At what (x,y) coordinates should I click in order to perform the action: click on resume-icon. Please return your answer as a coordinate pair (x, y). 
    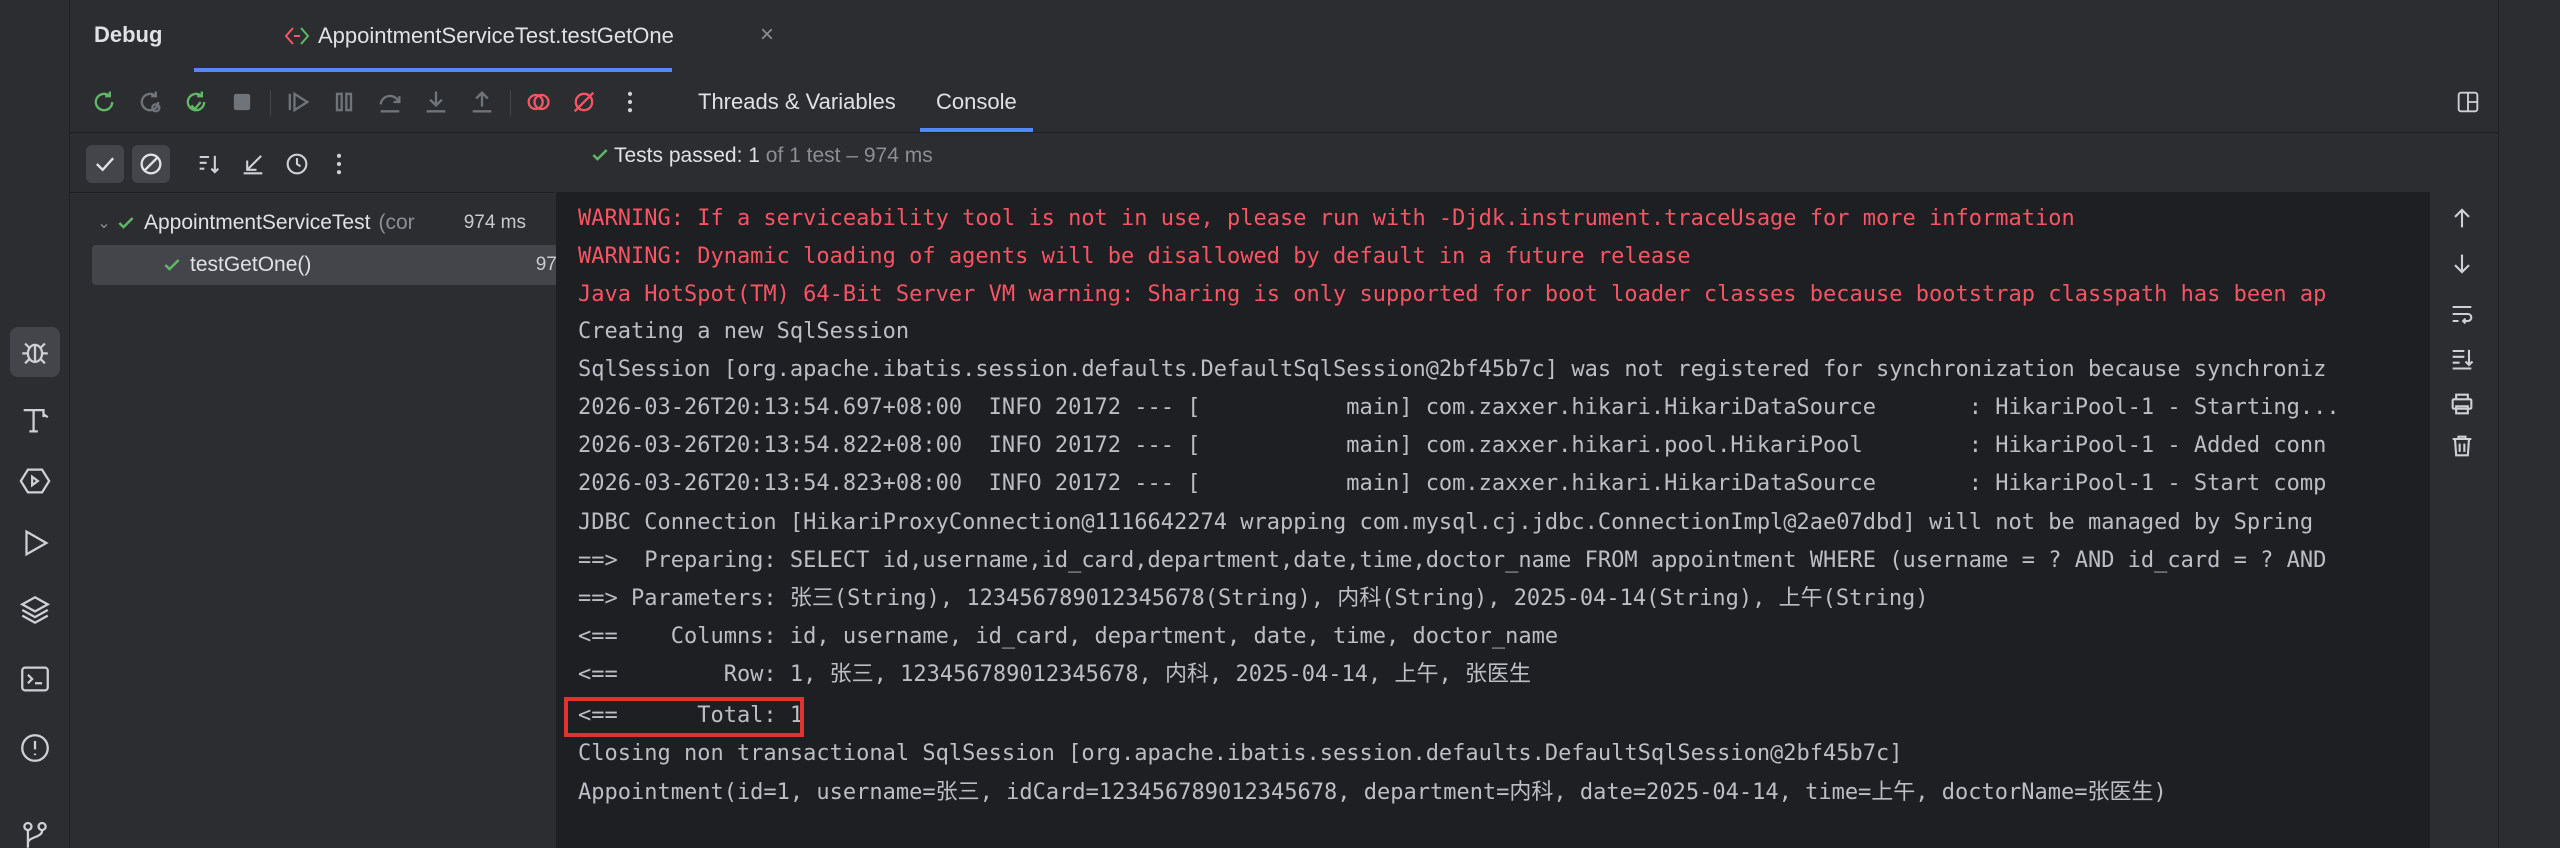
    Looking at the image, I should click on (298, 102).